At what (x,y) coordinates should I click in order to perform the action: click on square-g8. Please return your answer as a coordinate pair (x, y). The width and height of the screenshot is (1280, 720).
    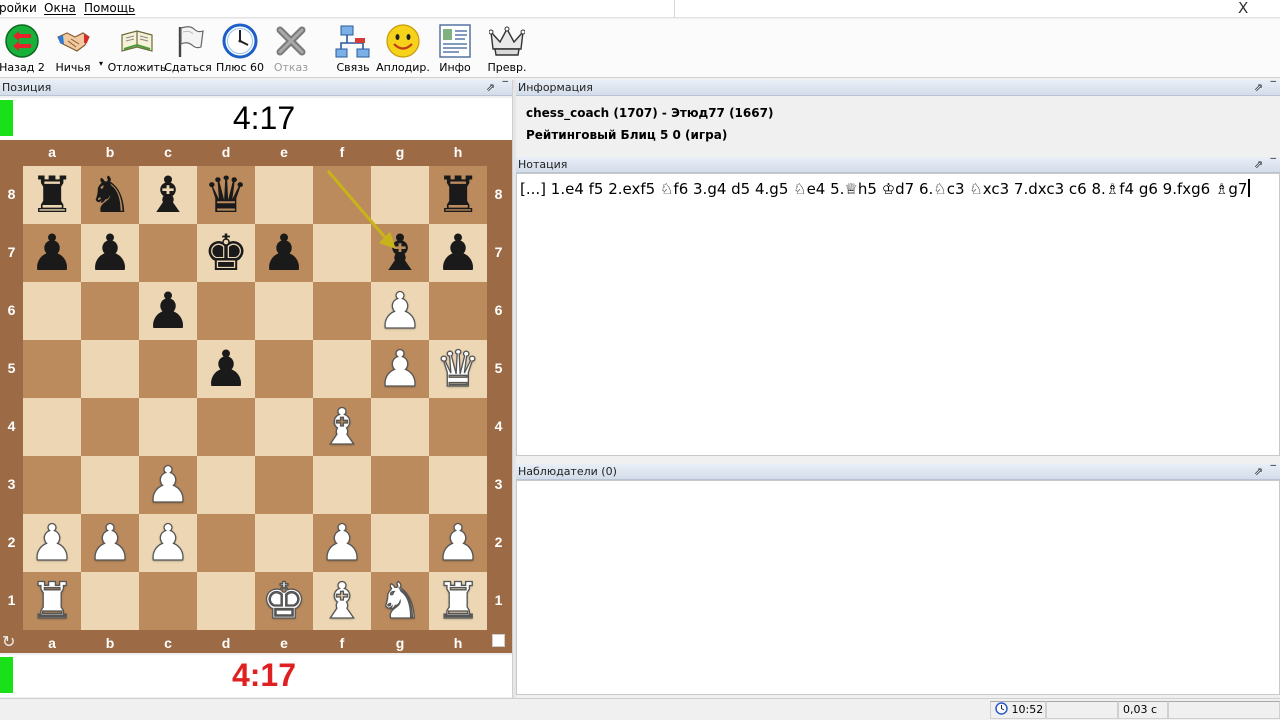
    Looking at the image, I should click on (400, 195).